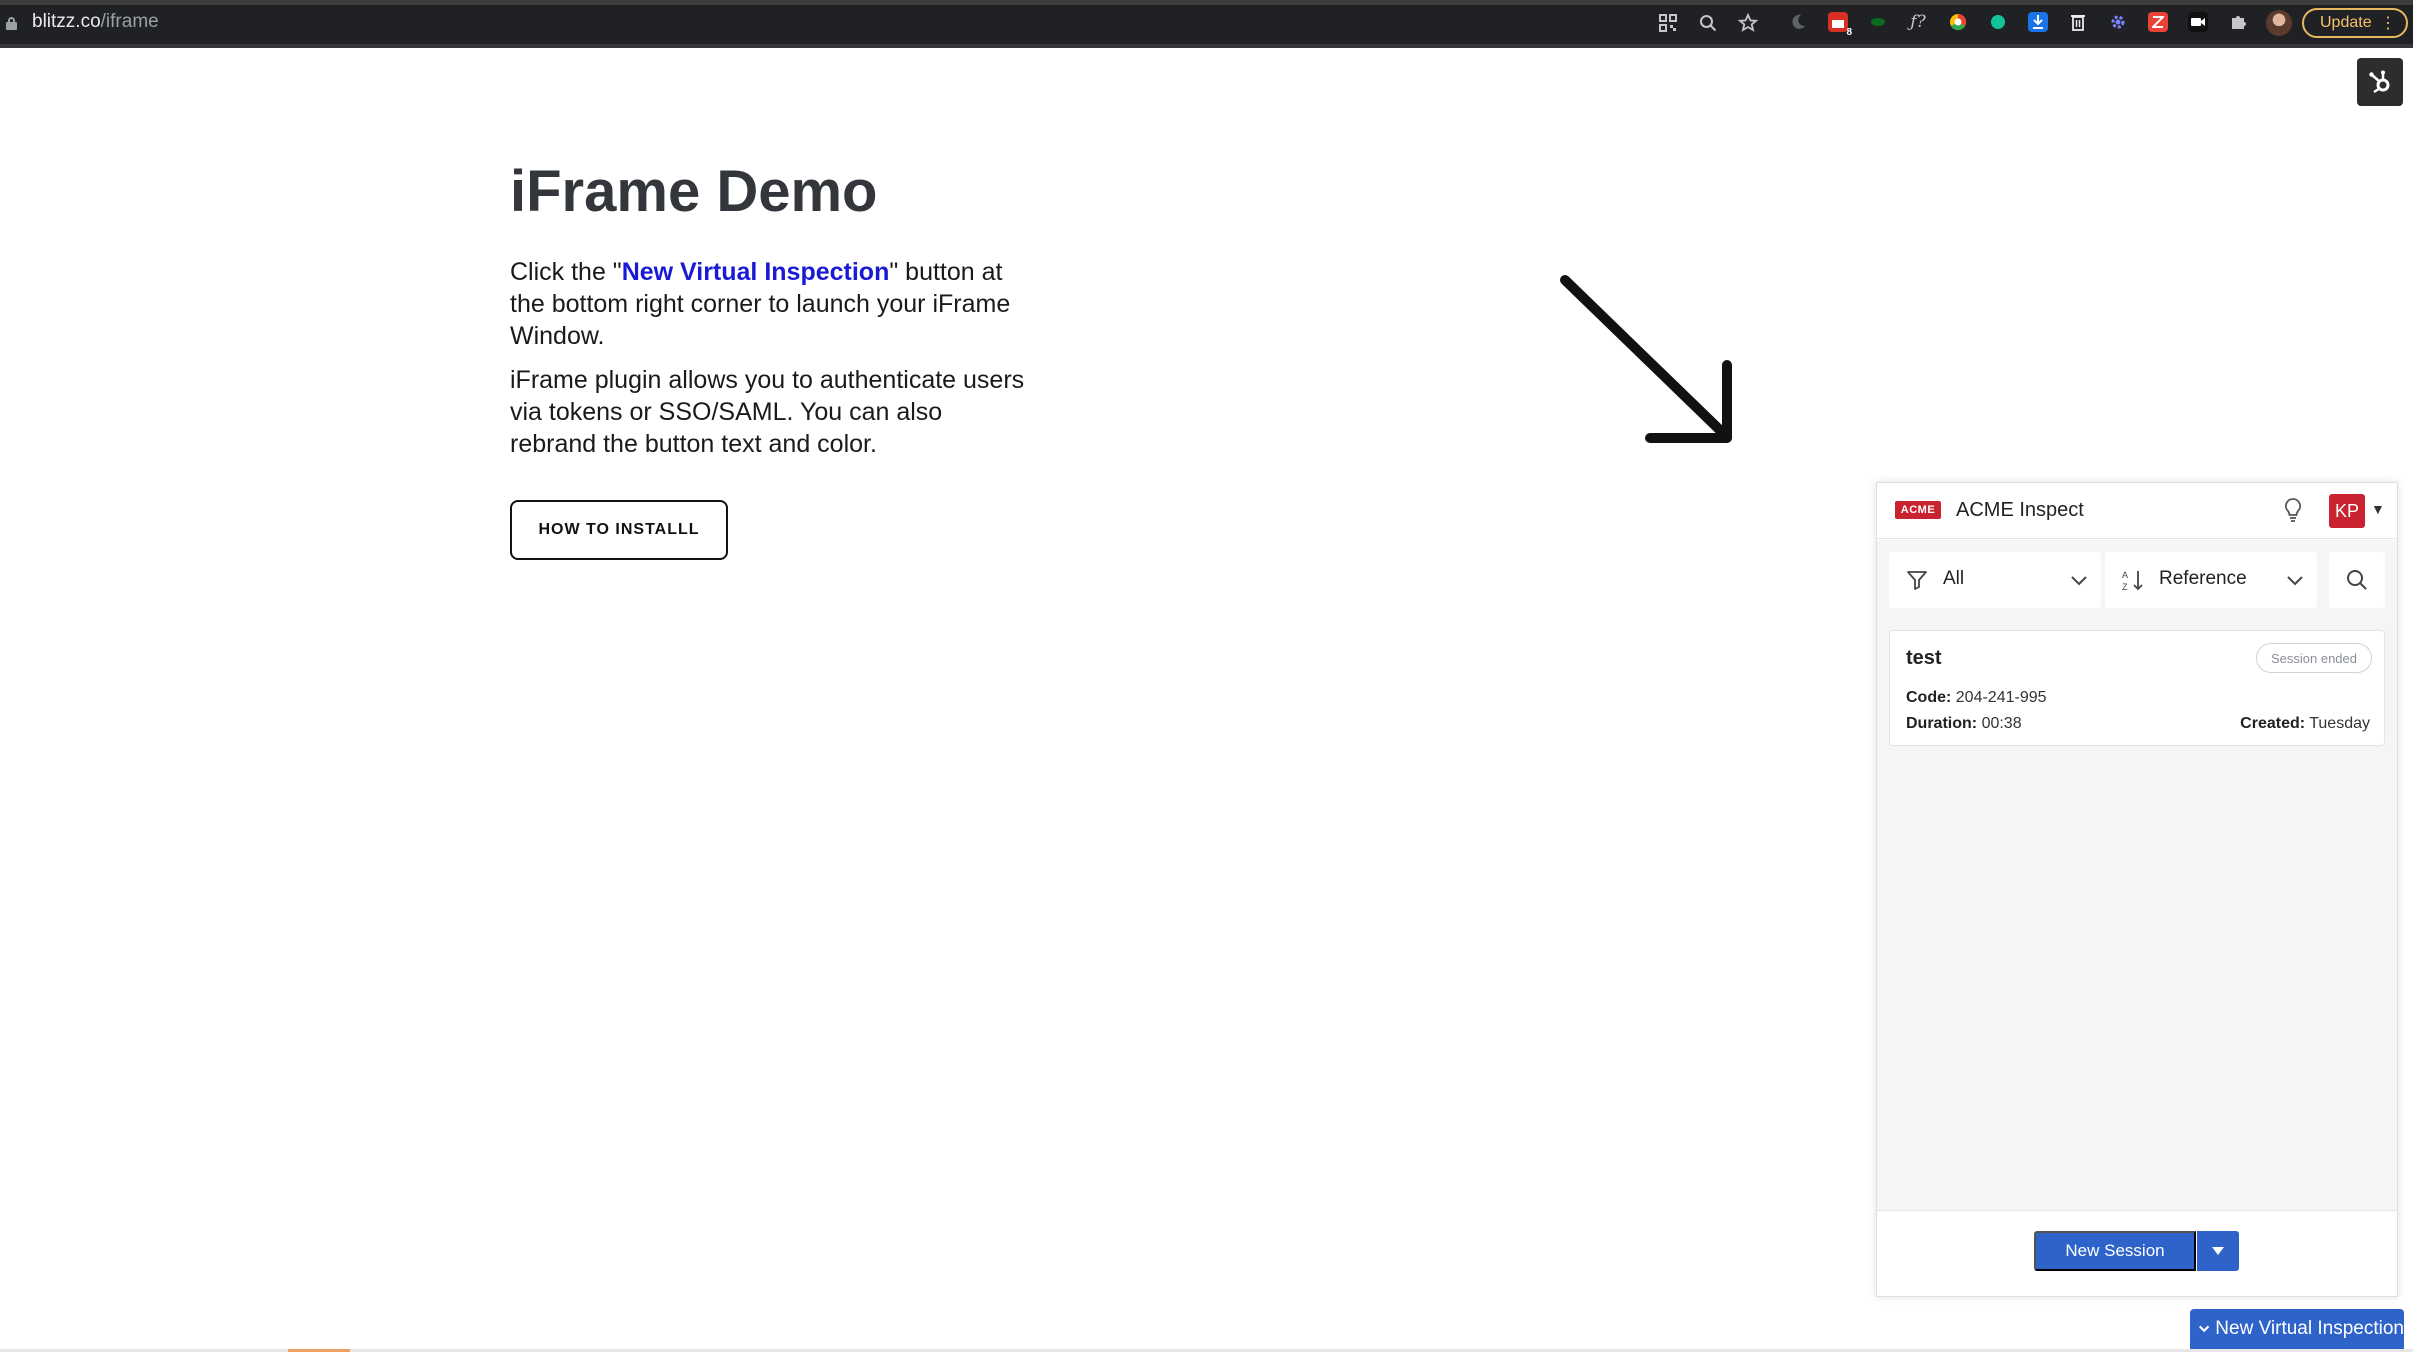 The width and height of the screenshot is (2413, 1352). Describe the element at coordinates (2158, 22) in the screenshot. I see `z-extension-icon` at that location.